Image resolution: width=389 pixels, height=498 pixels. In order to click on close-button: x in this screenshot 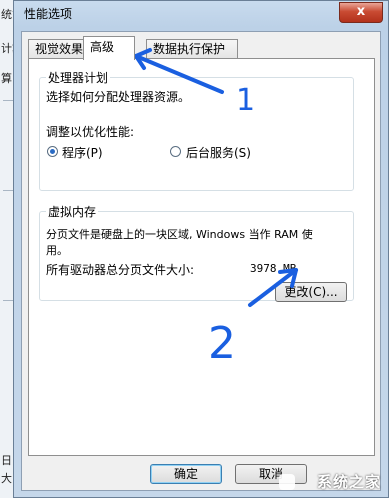, I will do `click(361, 12)`.